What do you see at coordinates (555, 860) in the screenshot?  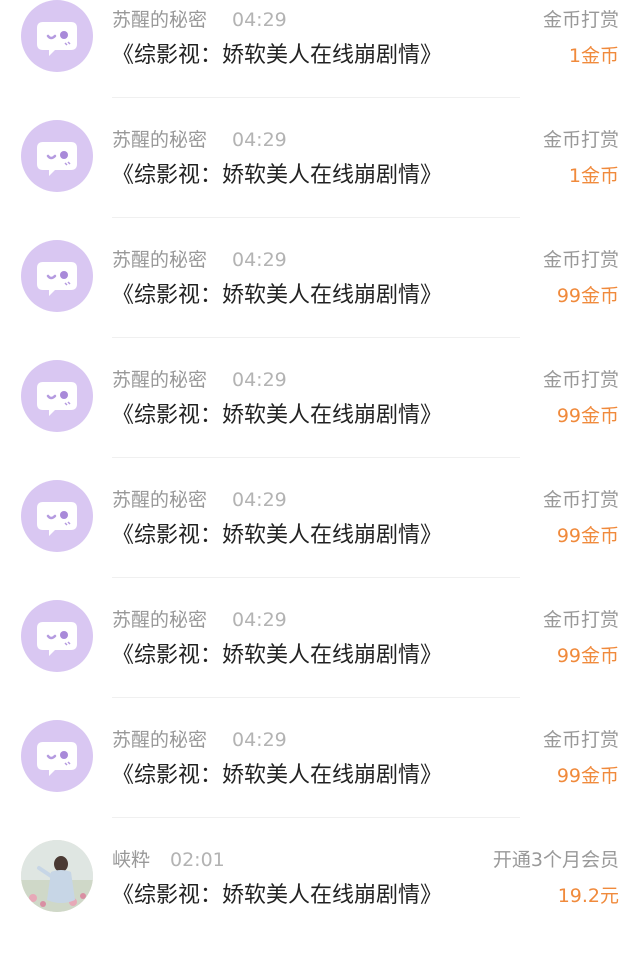 I see `record-type: 开通3个月会员` at bounding box center [555, 860].